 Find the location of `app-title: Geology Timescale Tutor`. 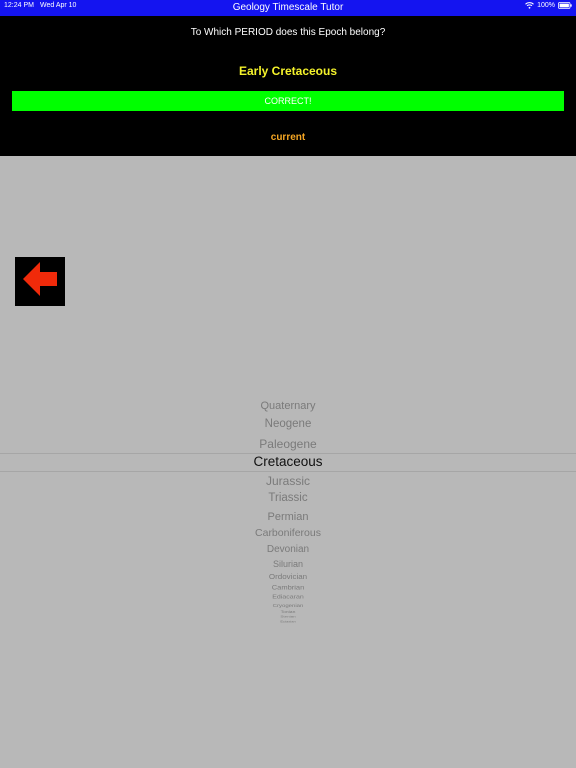

app-title: Geology Timescale Tutor is located at coordinates (288, 7).